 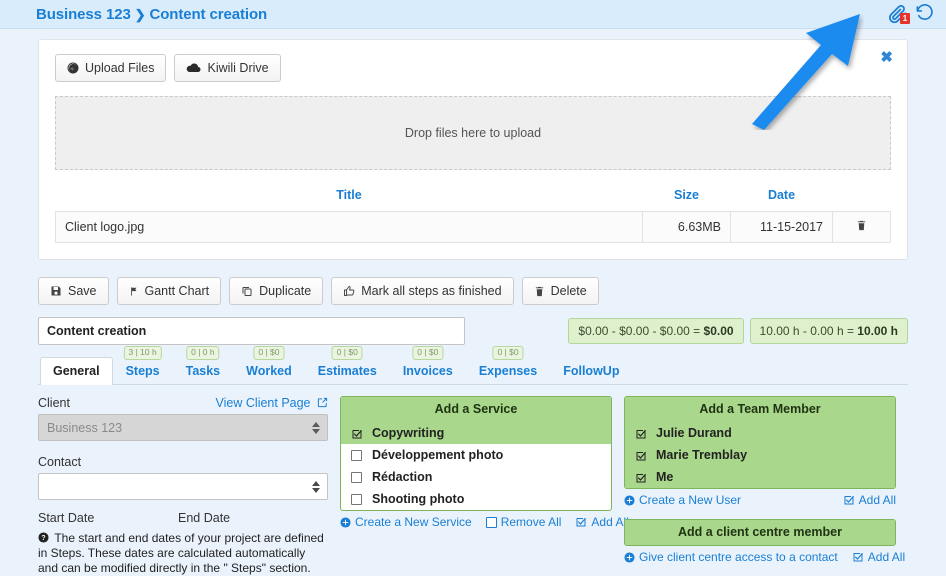 What do you see at coordinates (694, 433) in the screenshot?
I see `team-member-label: Julie Durand` at bounding box center [694, 433].